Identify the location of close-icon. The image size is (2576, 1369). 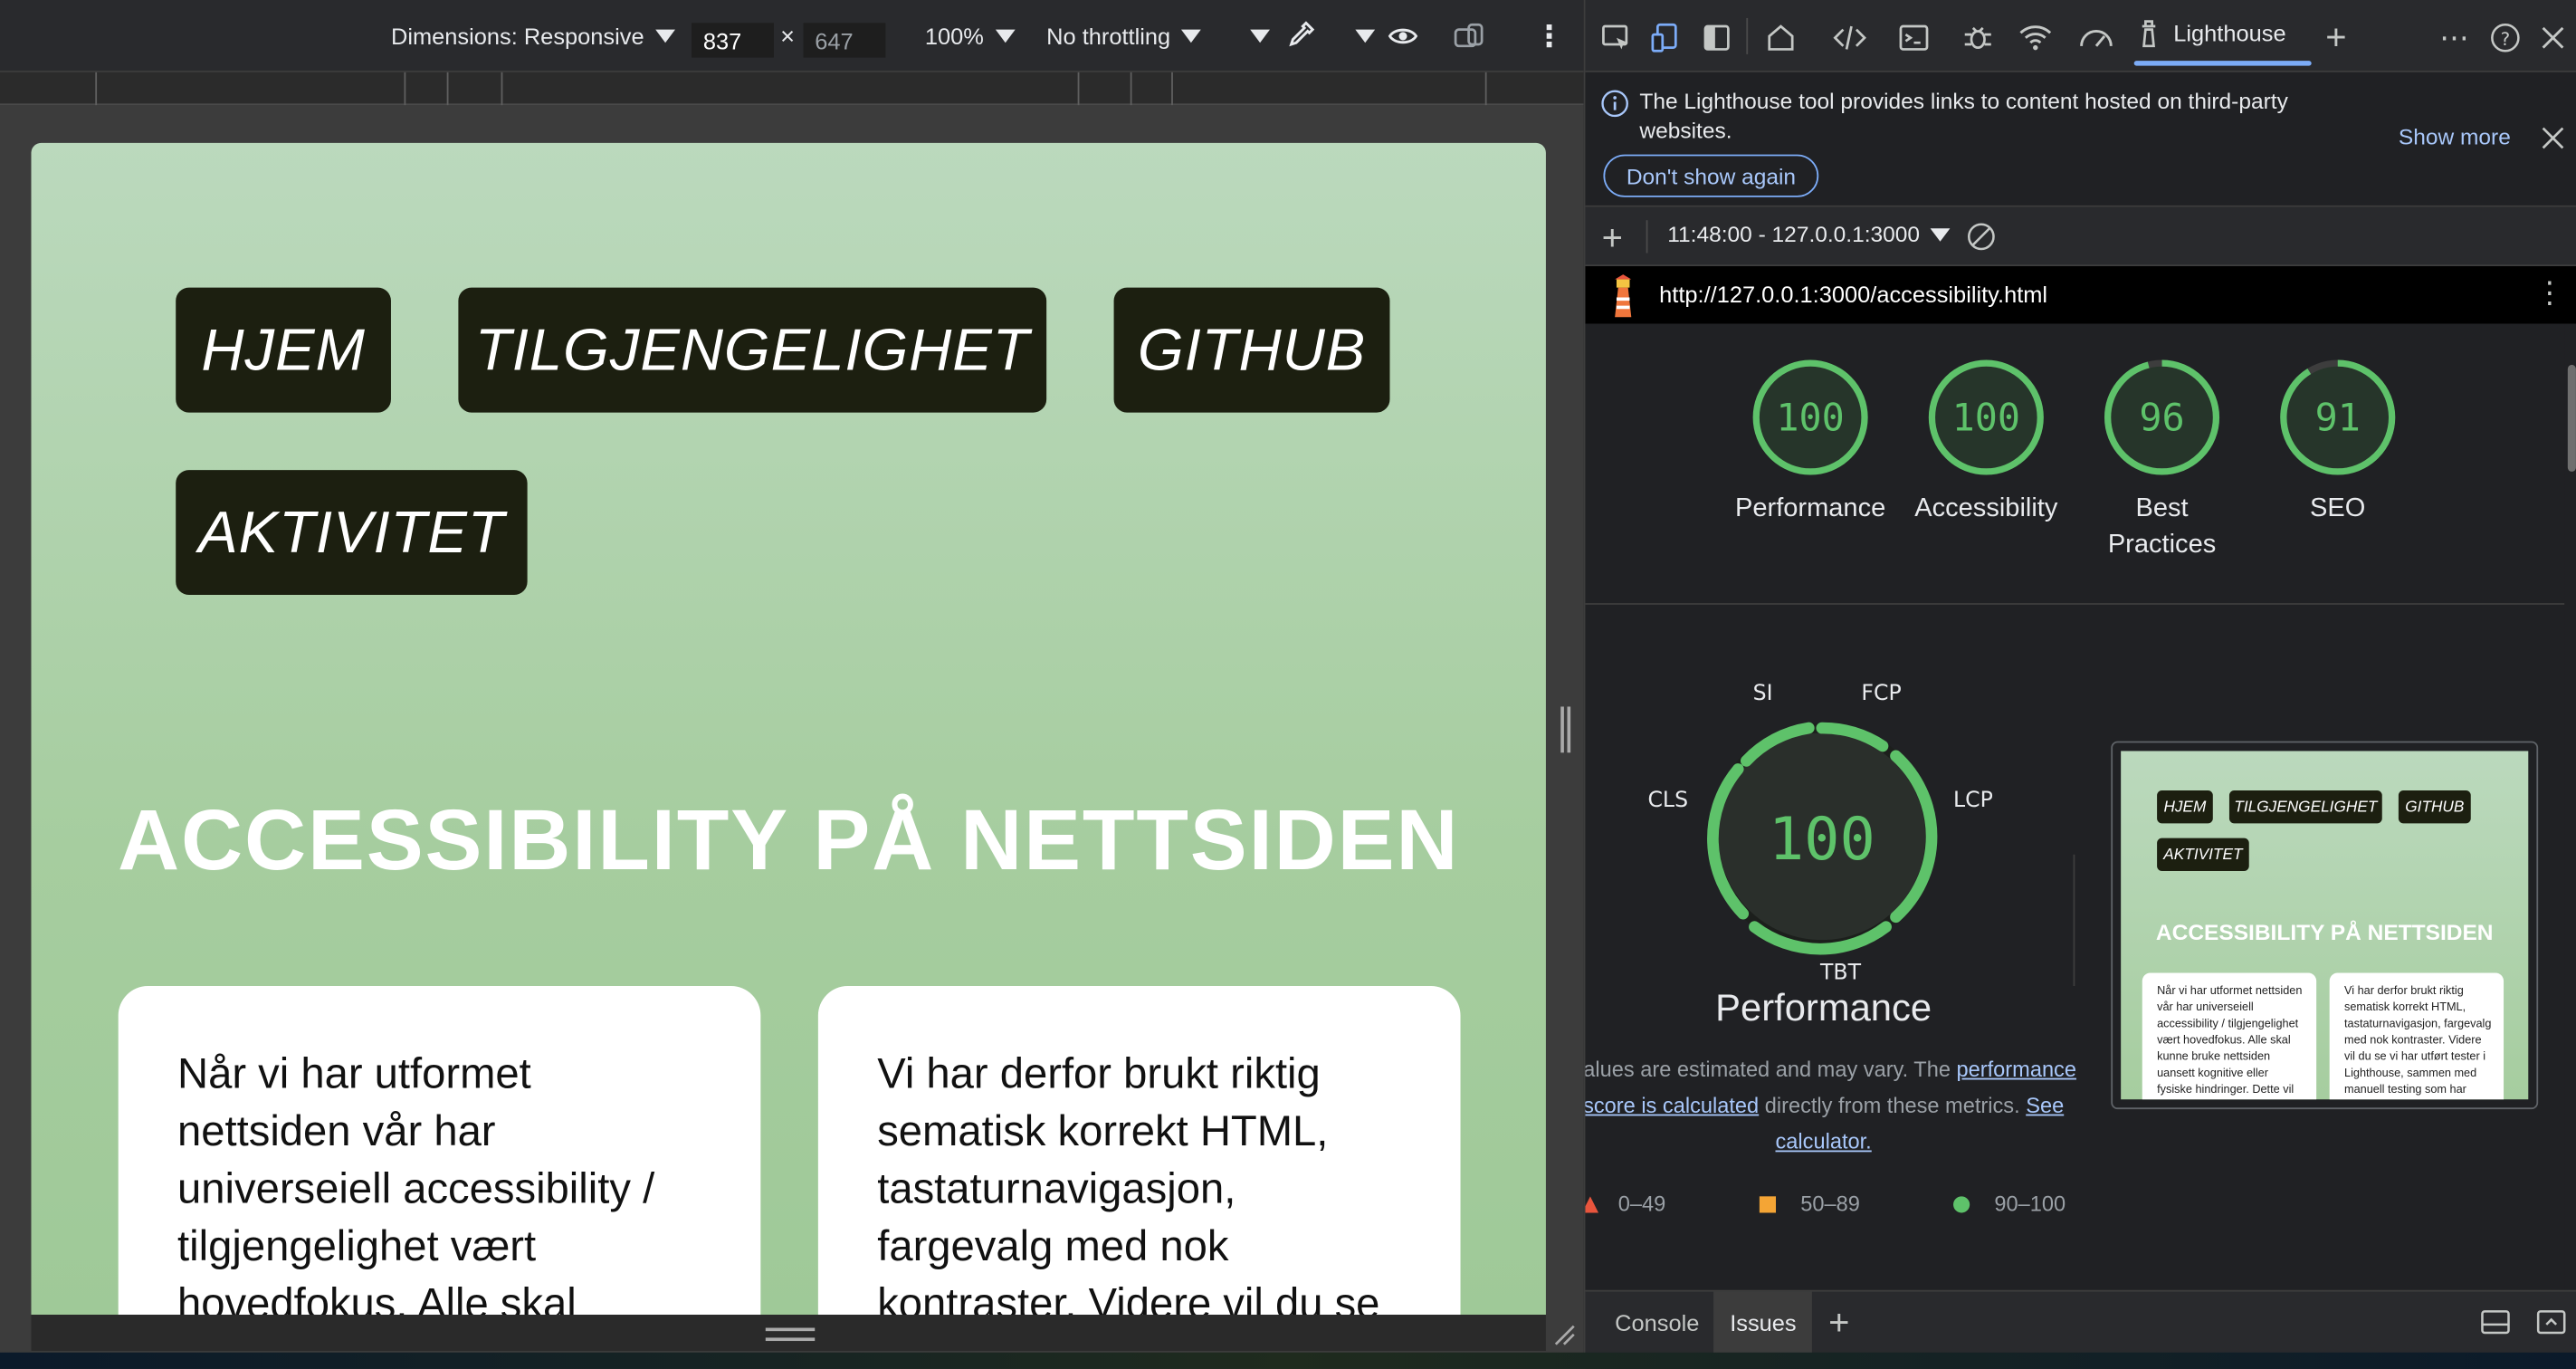
(2553, 38).